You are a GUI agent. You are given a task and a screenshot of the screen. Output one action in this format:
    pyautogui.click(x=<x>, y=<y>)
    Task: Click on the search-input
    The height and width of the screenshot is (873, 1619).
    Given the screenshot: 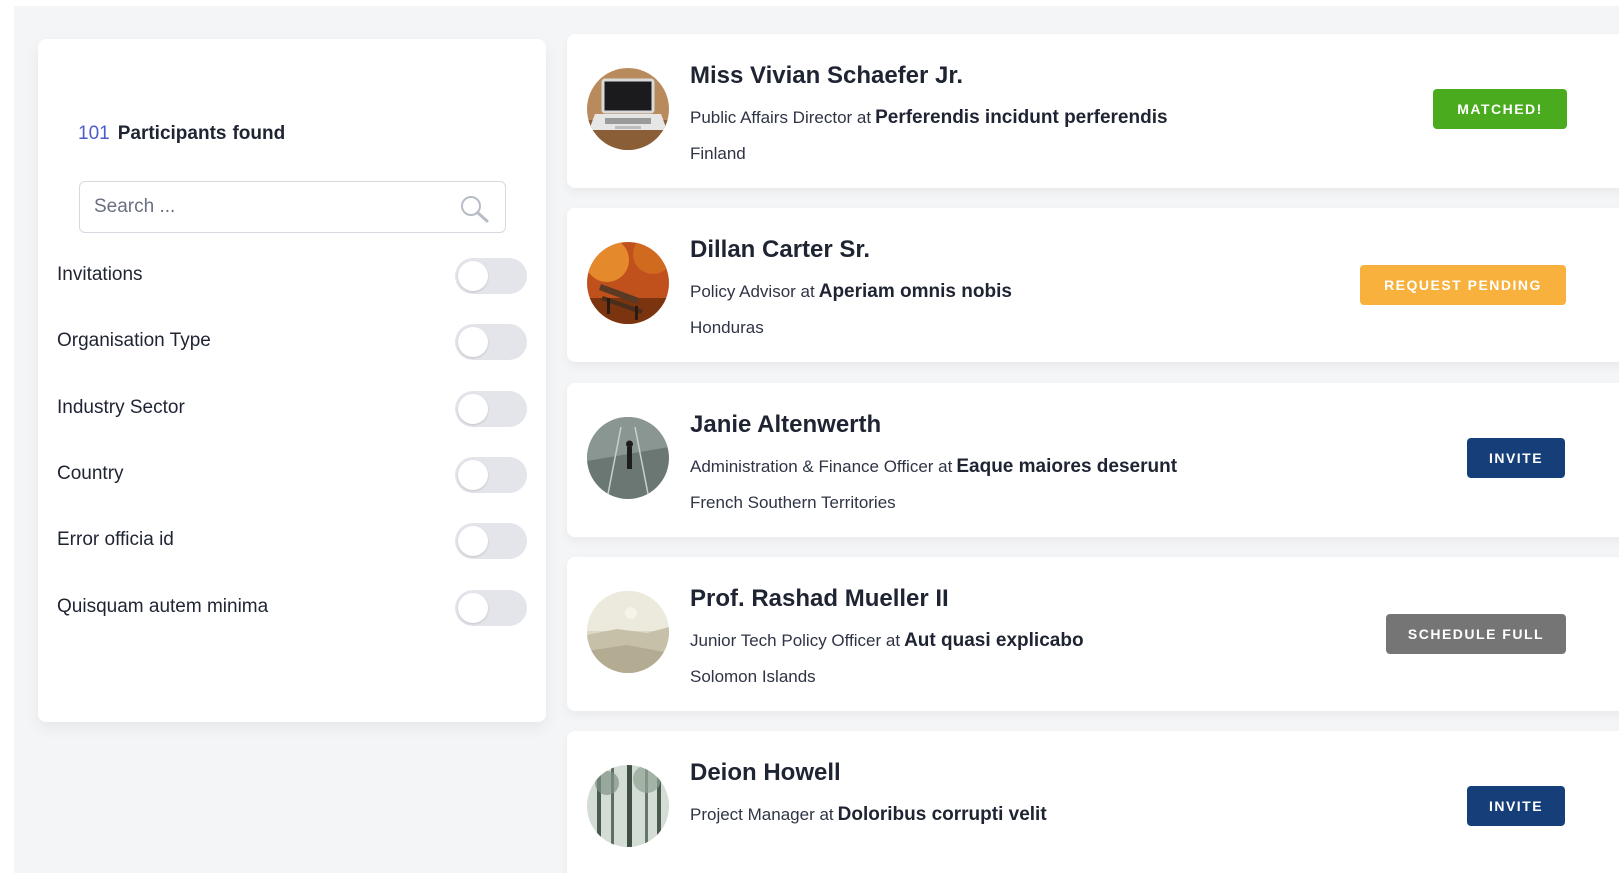 What is the action you would take?
    pyautogui.click(x=274, y=206)
    